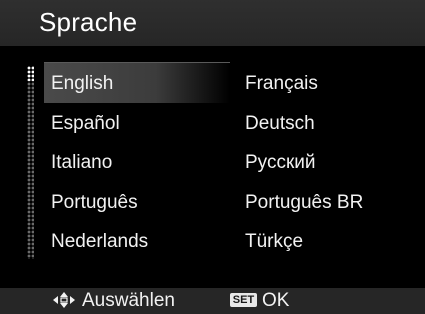 This screenshot has height=314, width=425. Describe the element at coordinates (243, 300) in the screenshot. I see `set-button-icon: SET` at that location.